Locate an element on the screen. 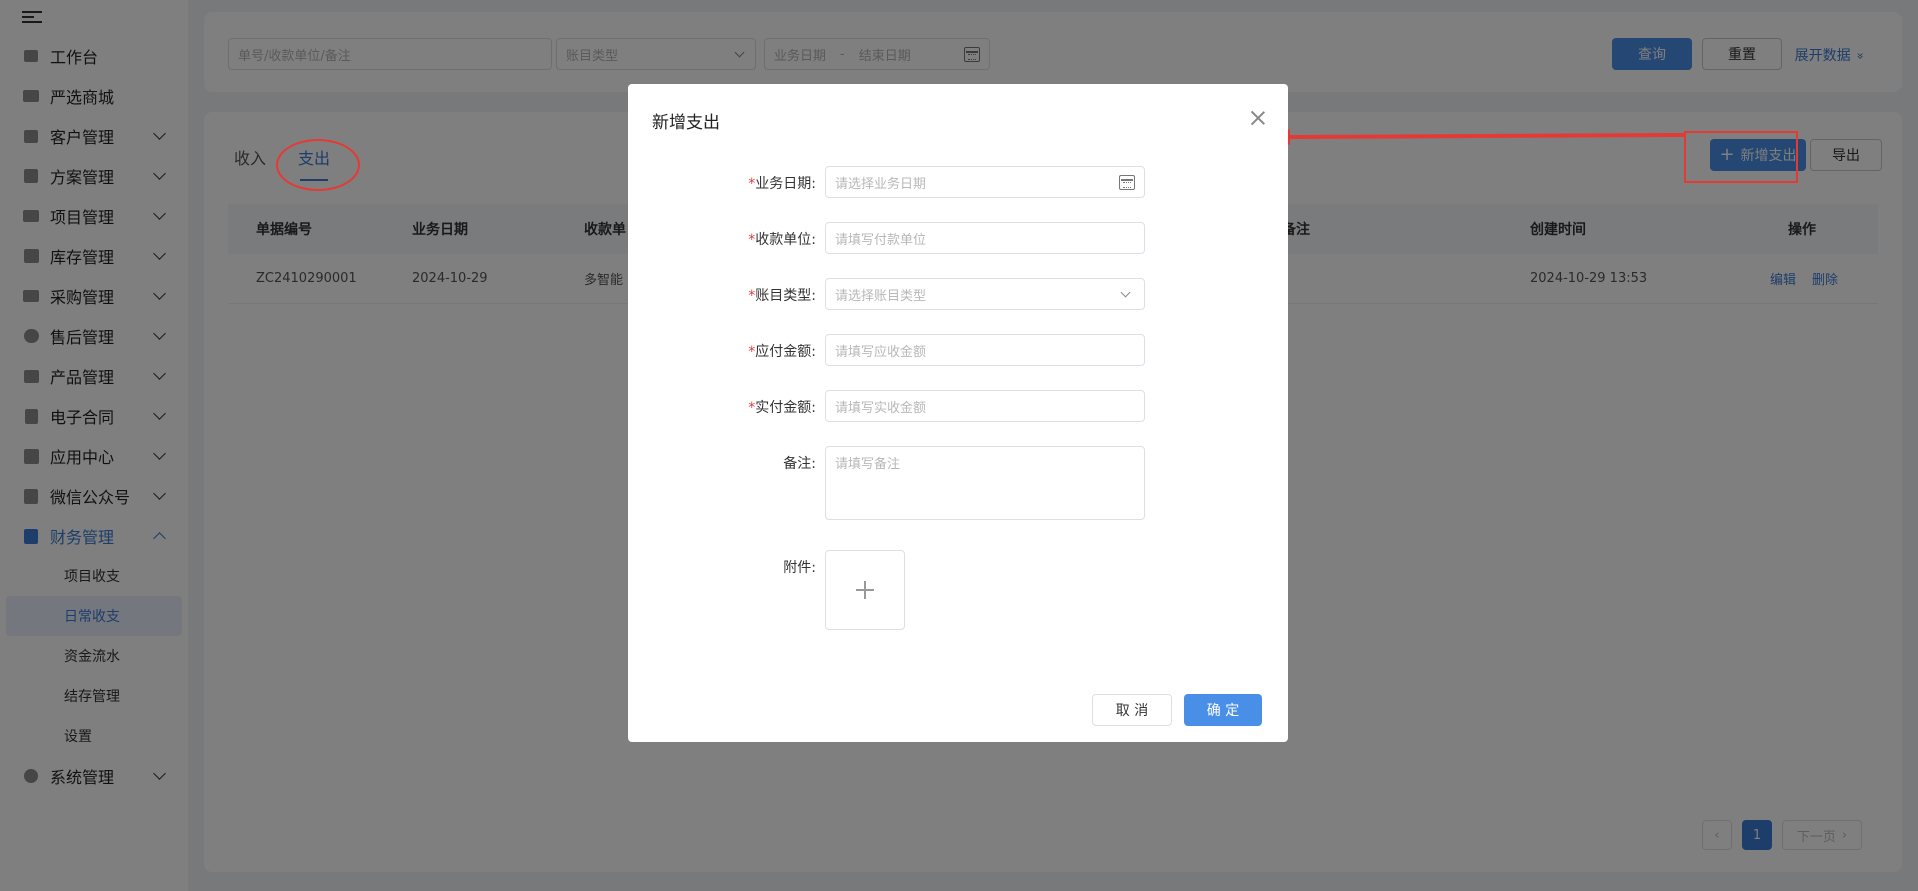 This screenshot has width=1918, height=891. annotation-arrow is located at coordinates (1477, 137).